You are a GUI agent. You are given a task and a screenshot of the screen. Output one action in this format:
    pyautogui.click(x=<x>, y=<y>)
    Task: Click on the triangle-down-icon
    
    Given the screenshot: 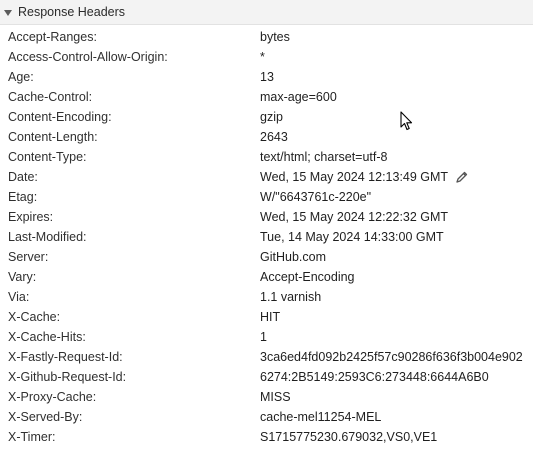 What is the action you would take?
    pyautogui.click(x=8, y=12)
    